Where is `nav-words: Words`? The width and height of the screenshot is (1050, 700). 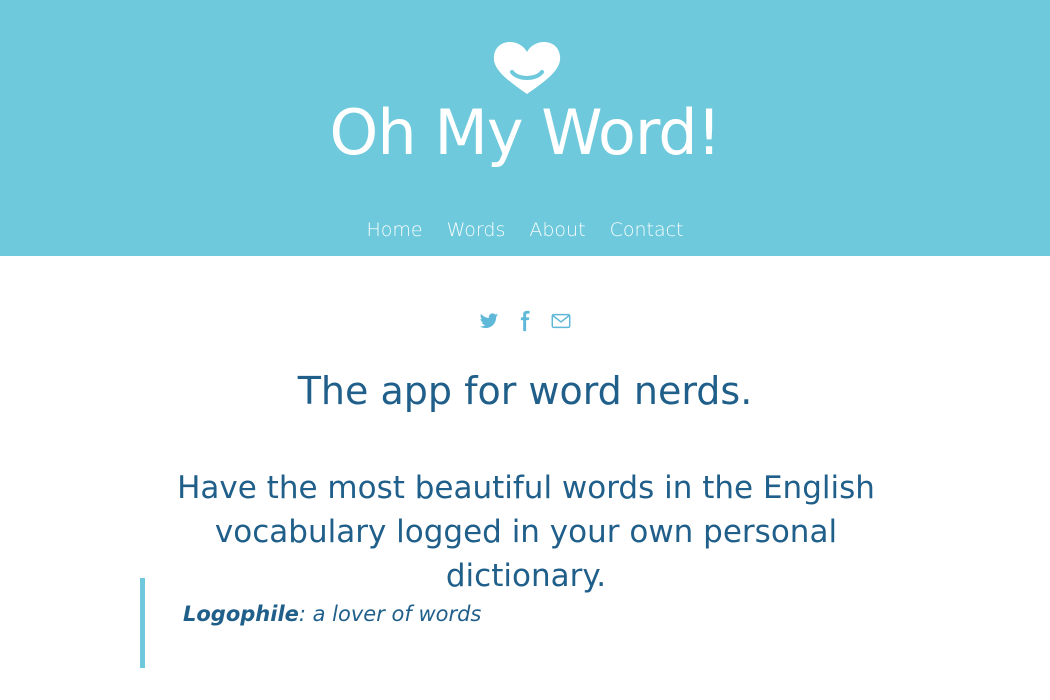
nav-words: Words is located at coordinates (476, 230).